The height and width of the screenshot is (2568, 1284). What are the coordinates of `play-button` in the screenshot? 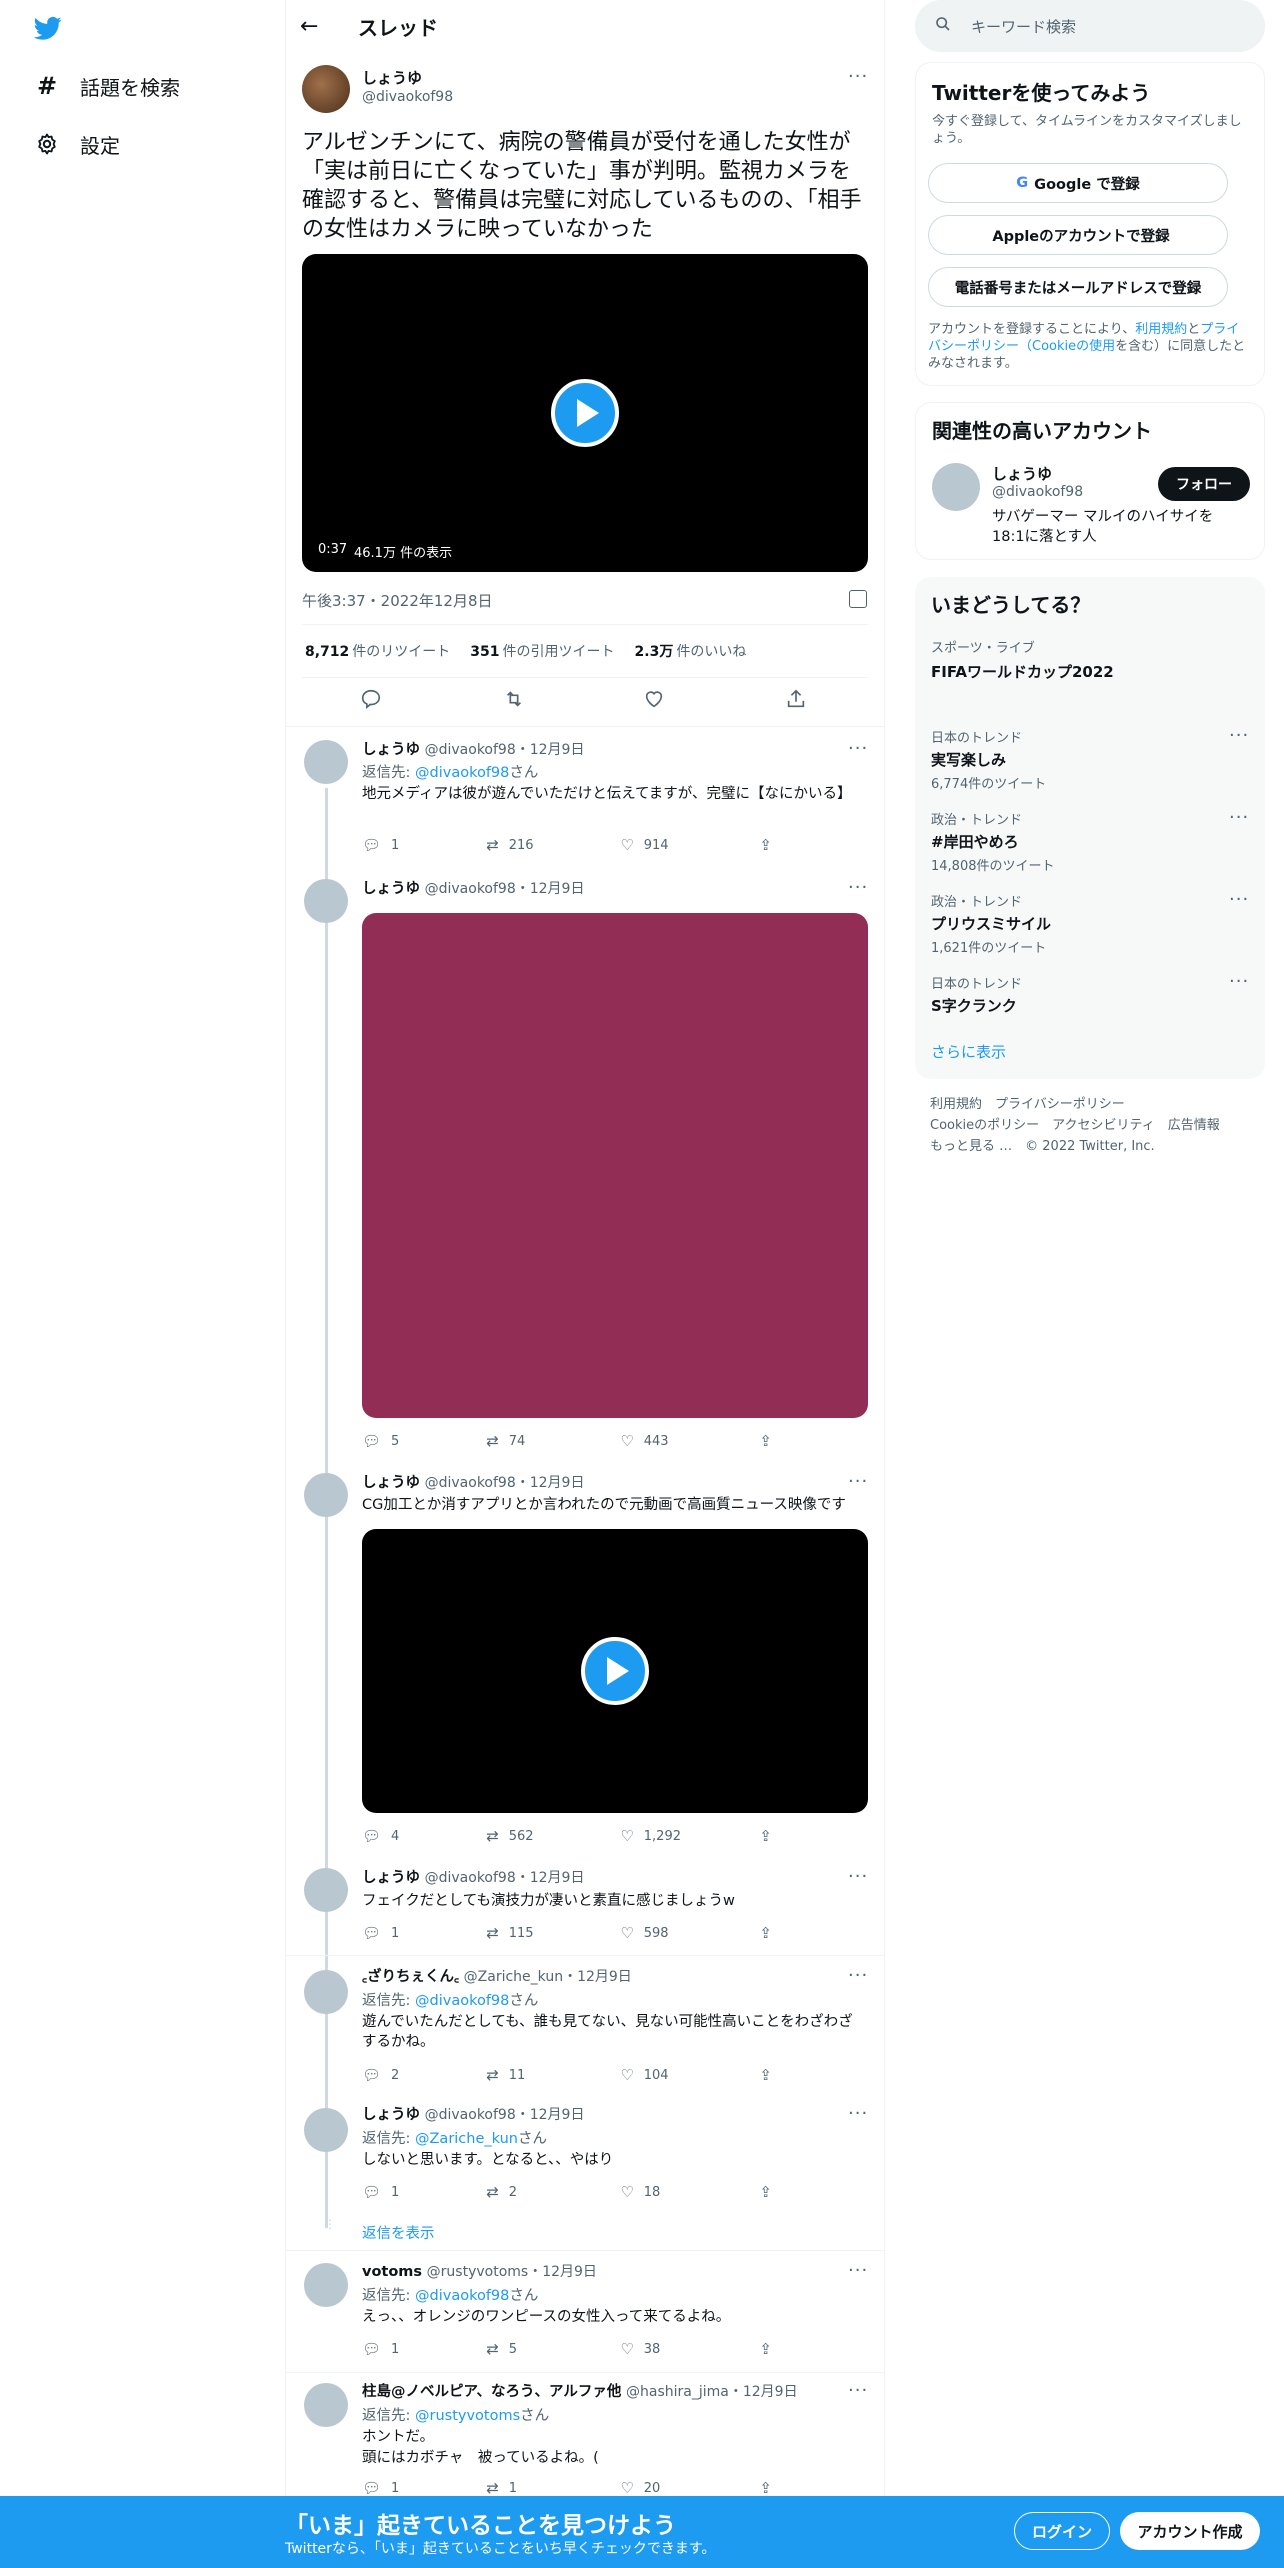 It's located at (585, 413).